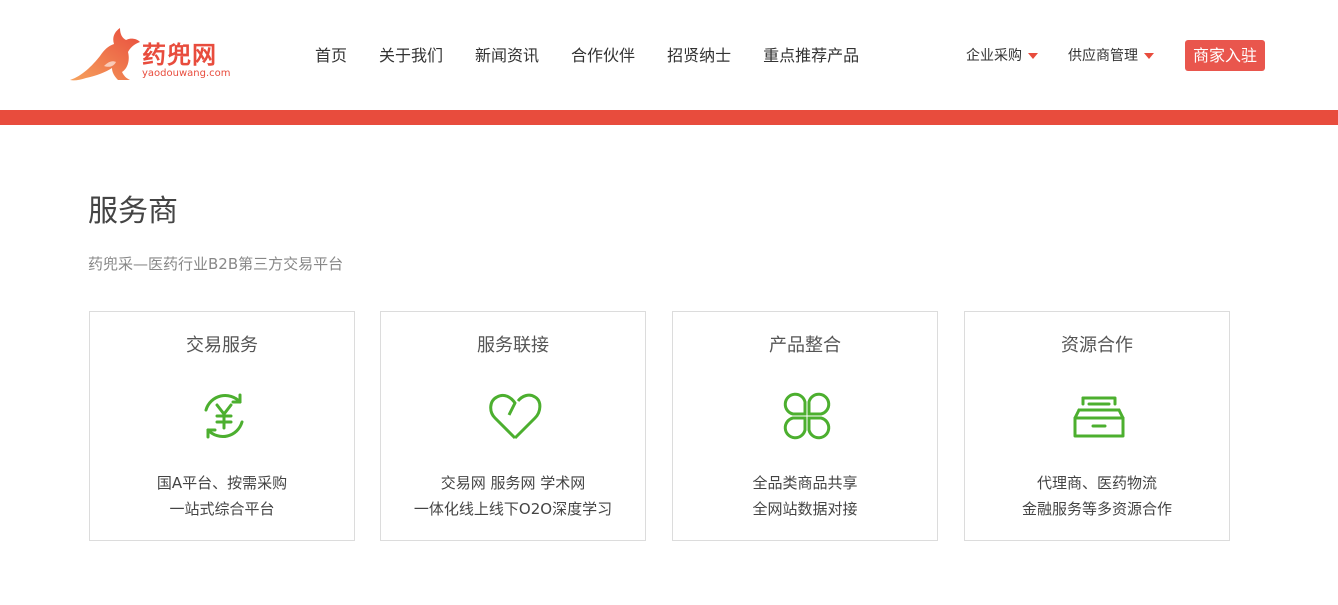  I want to click on service-card-products: 产品整合 全品类商品共享 全网站数据对接, so click(805, 426).